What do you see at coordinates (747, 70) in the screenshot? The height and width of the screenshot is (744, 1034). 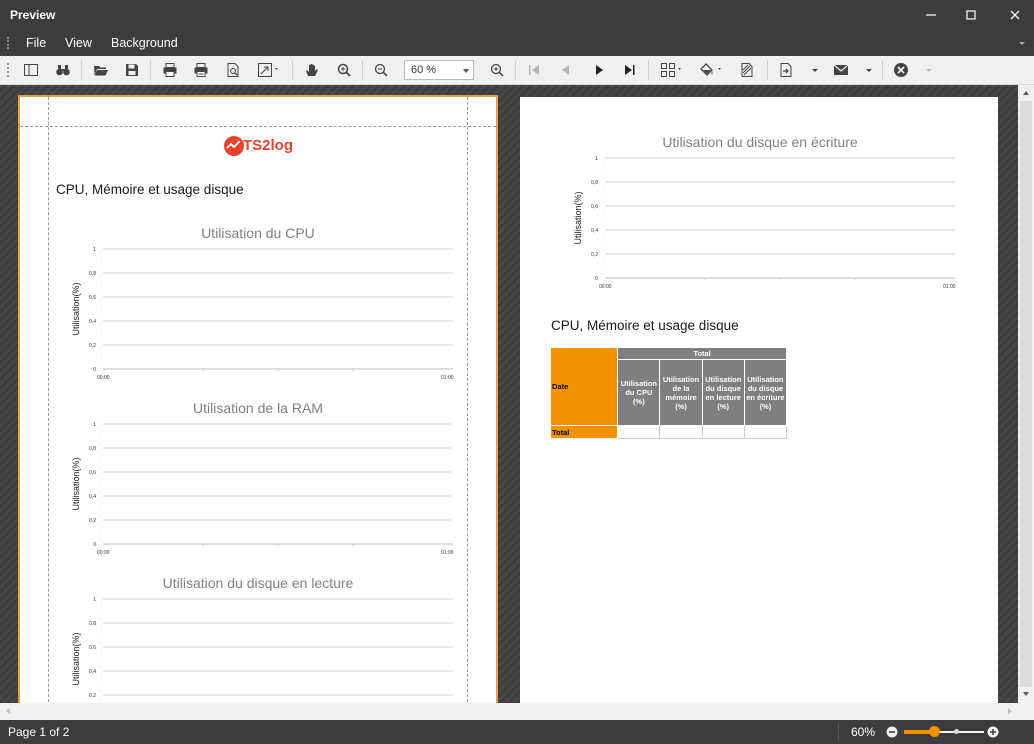 I see `watermark-button` at bounding box center [747, 70].